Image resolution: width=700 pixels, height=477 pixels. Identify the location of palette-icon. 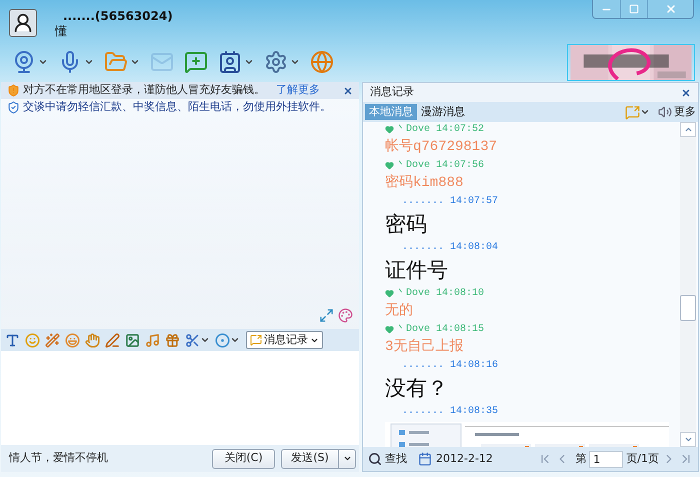
(345, 315).